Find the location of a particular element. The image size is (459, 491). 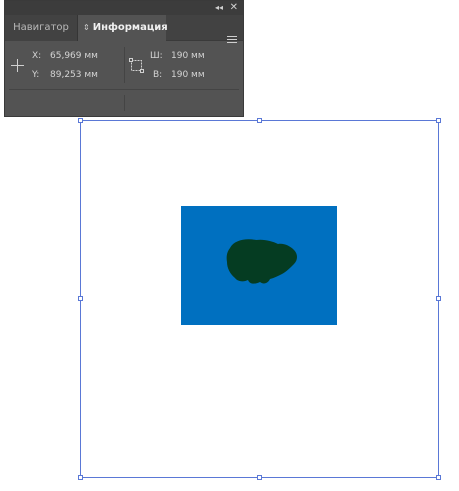

width-value: 190 мм is located at coordinates (188, 56).